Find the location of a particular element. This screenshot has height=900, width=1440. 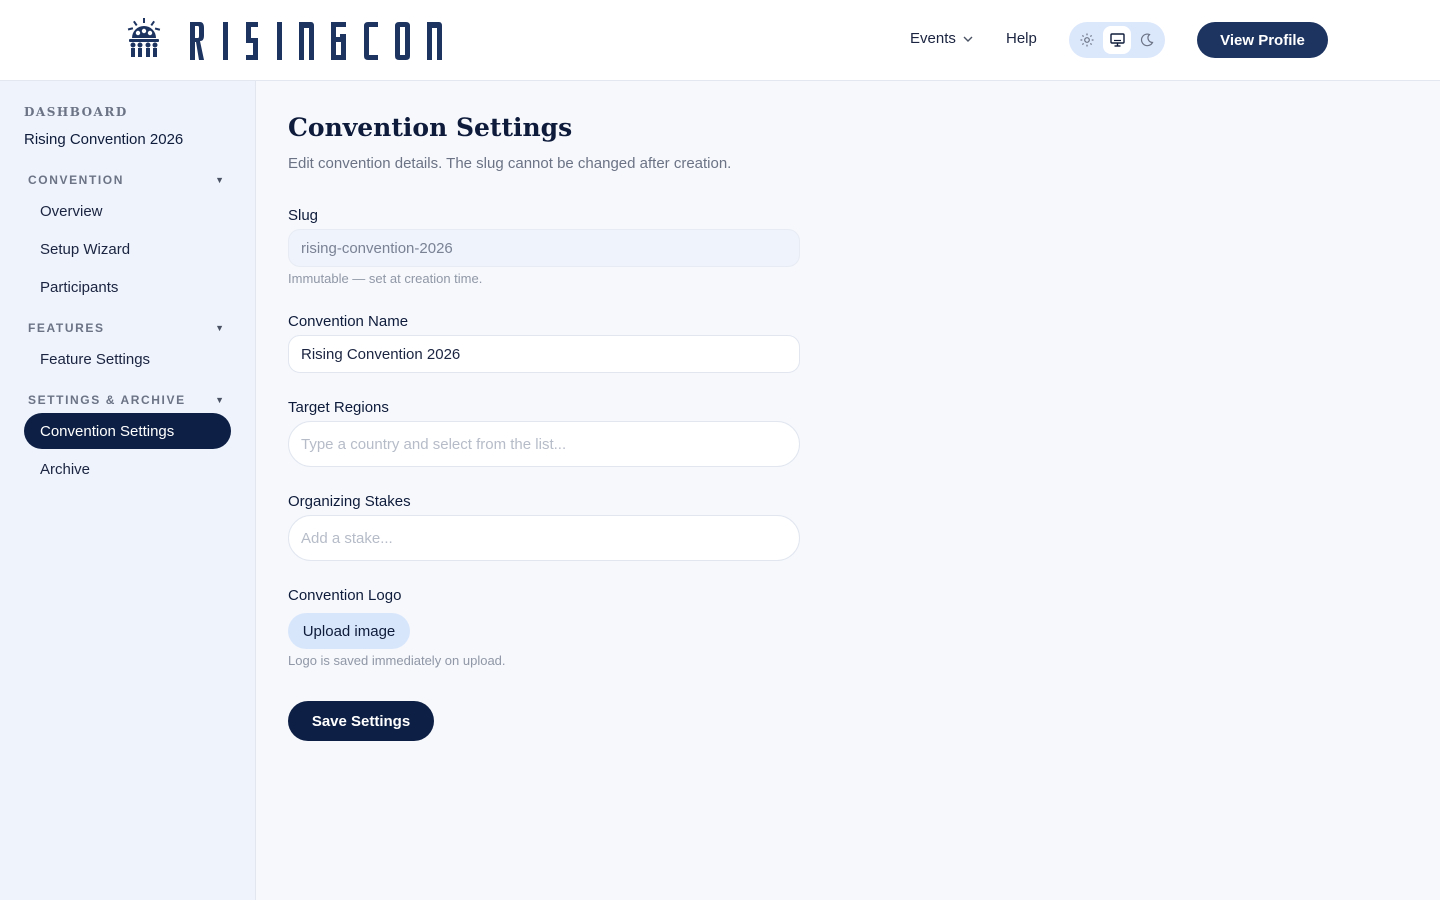

sidebar-item-archive: Archive is located at coordinates (127, 469).